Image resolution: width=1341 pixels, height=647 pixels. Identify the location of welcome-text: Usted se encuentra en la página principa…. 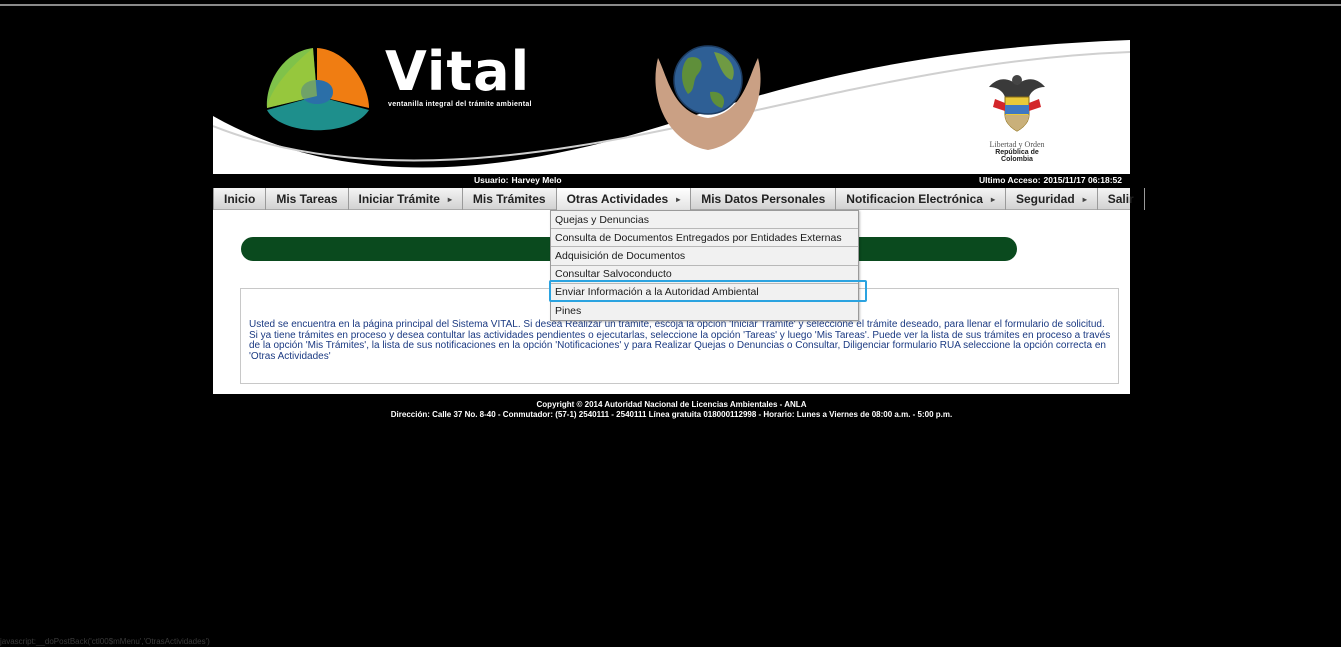
(680, 340).